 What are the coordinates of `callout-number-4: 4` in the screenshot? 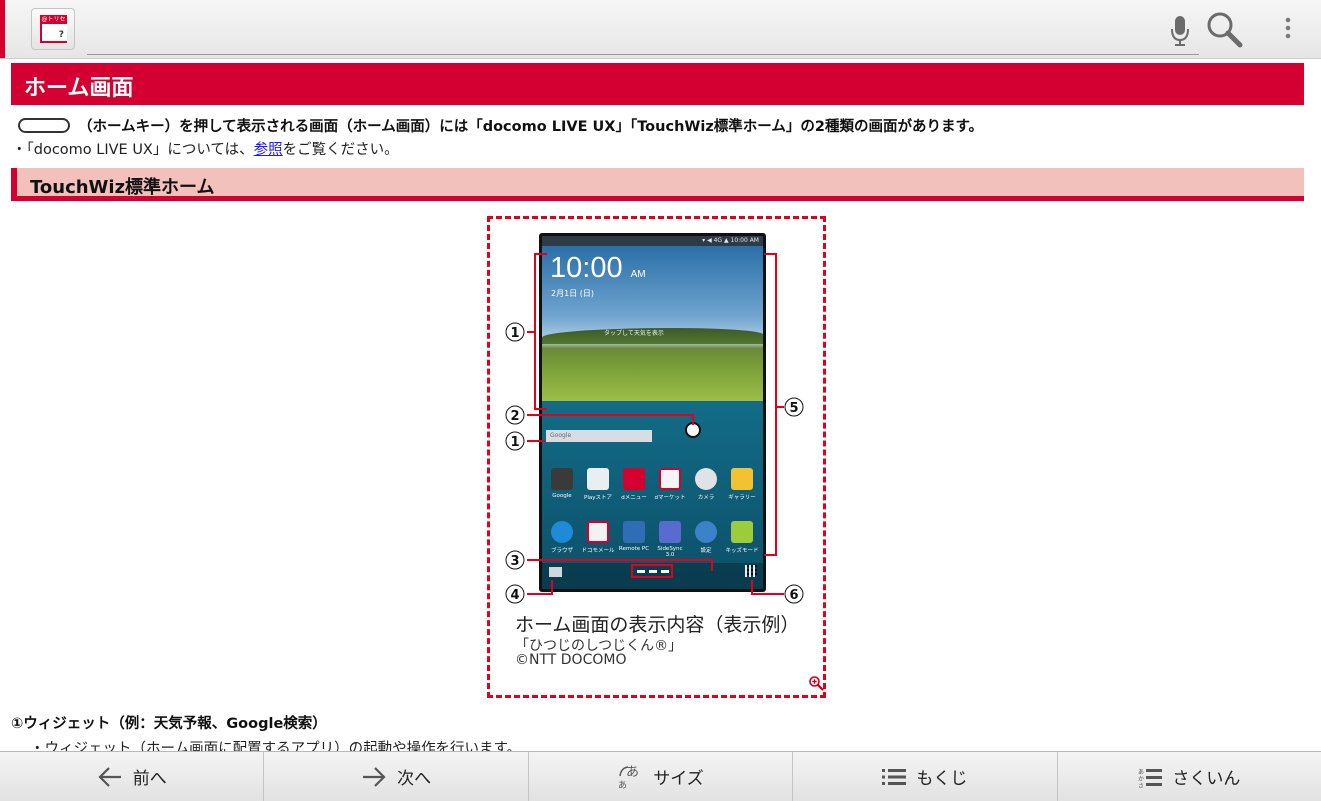 It's located at (515, 594).